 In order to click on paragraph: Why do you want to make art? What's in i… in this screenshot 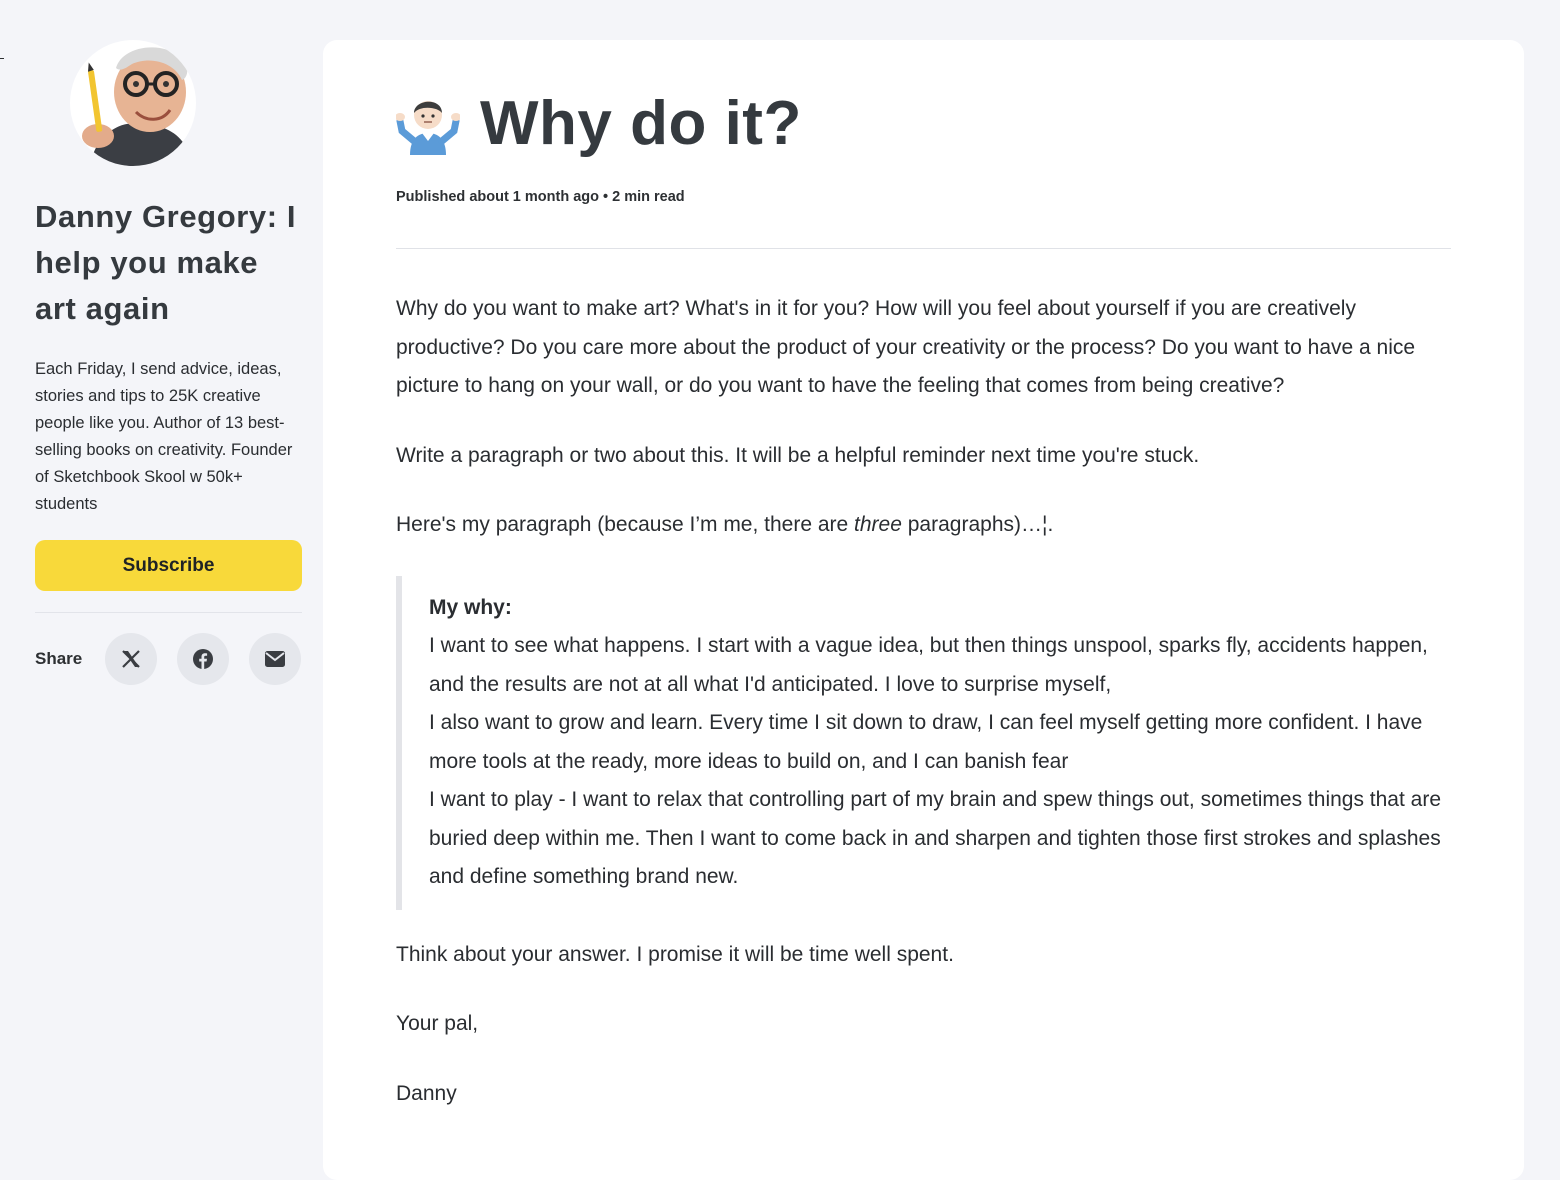, I will do `click(906, 347)`.